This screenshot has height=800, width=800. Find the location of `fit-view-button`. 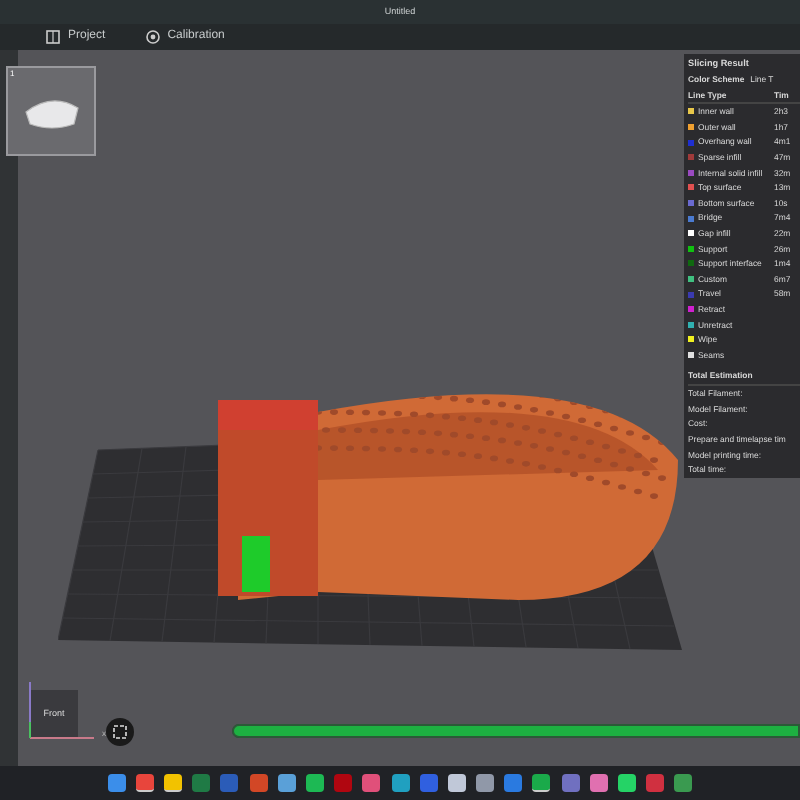

fit-view-button is located at coordinates (120, 732).